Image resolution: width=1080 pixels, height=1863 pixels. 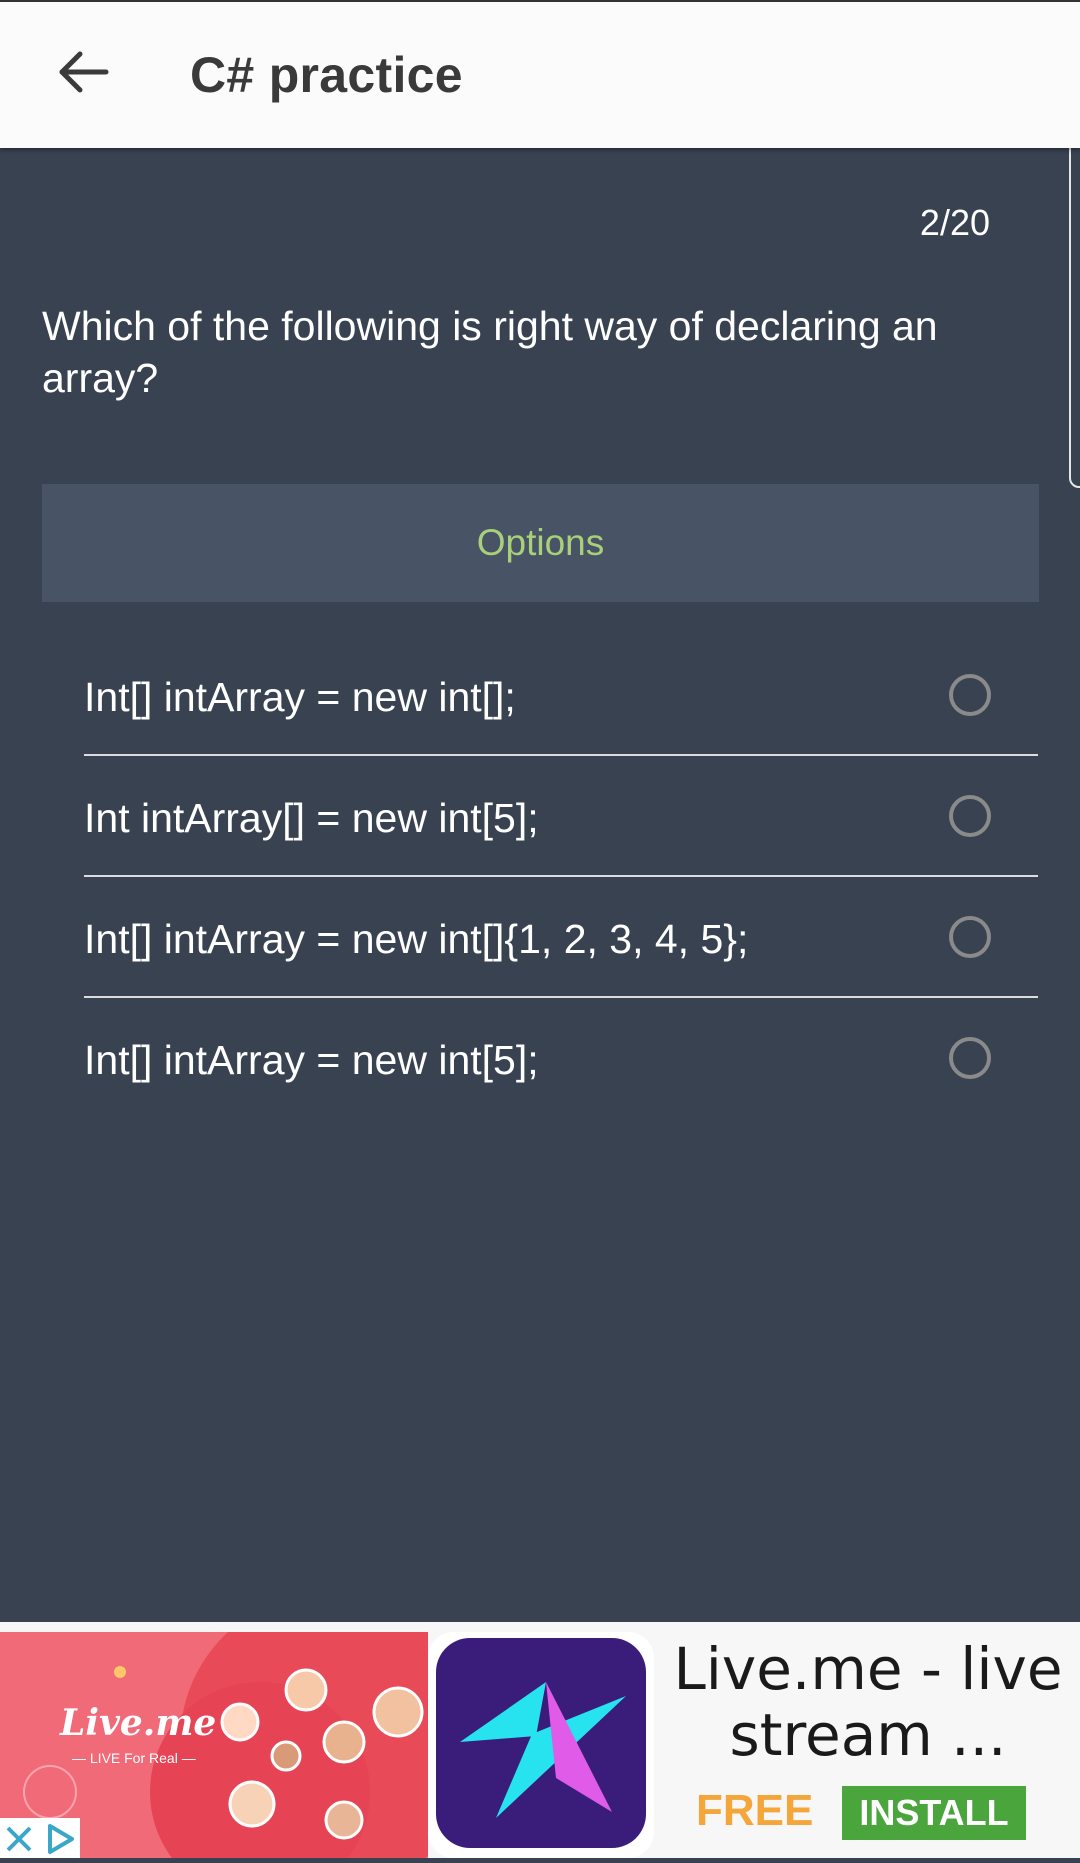 I want to click on app-icon-background, so click(x=541, y=1743).